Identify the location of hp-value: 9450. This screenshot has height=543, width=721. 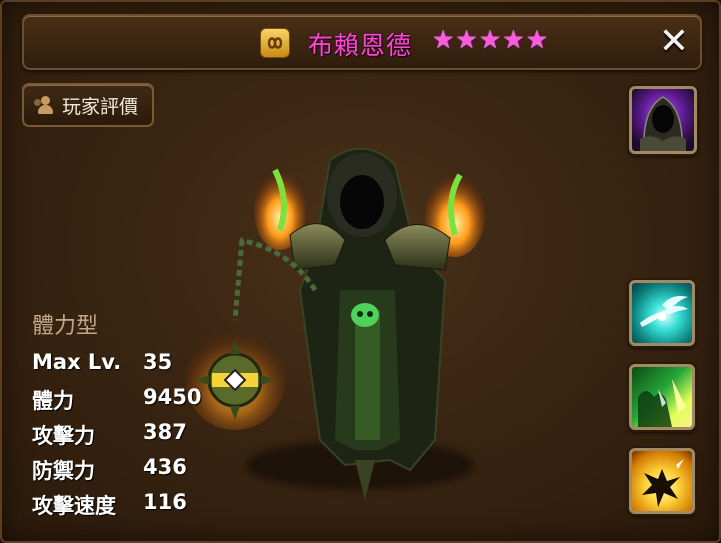
(172, 397).